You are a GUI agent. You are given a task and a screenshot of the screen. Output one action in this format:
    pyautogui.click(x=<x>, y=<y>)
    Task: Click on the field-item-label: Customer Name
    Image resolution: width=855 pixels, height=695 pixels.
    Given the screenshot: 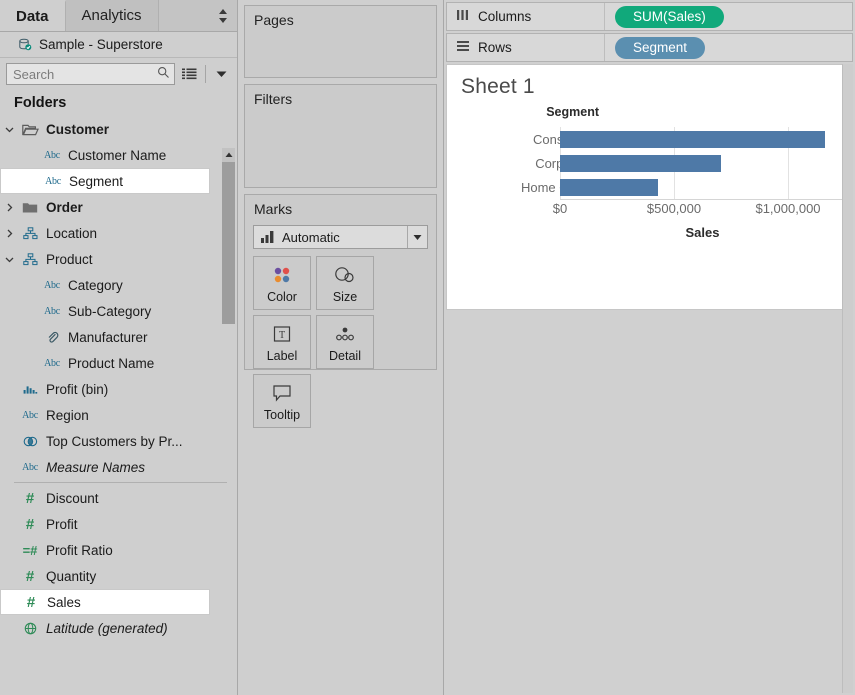 What is the action you would take?
    pyautogui.click(x=117, y=155)
    